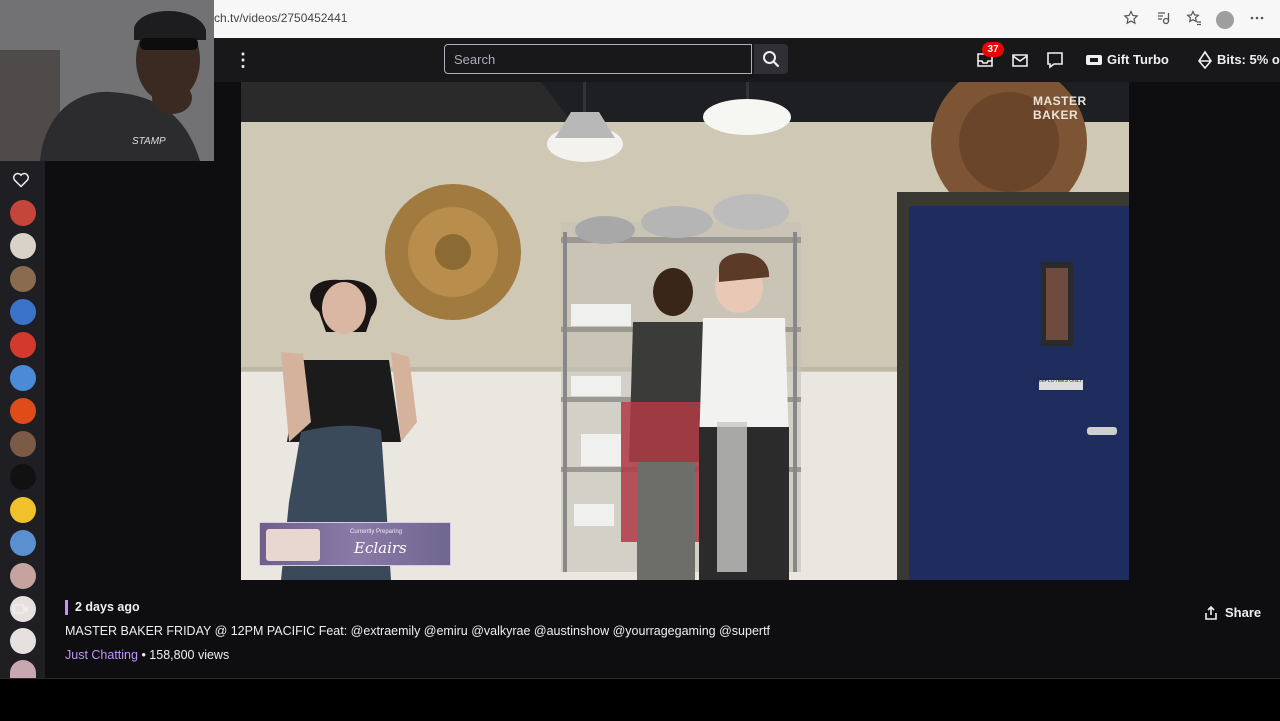  Describe the element at coordinates (66, 607) in the screenshot. I see `accent-bar` at that location.